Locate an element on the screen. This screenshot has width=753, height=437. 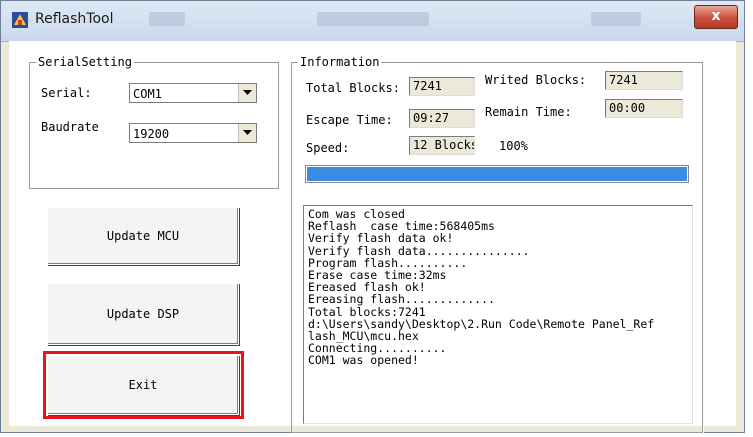
writed-blocks-field: 7241 is located at coordinates (644, 80).